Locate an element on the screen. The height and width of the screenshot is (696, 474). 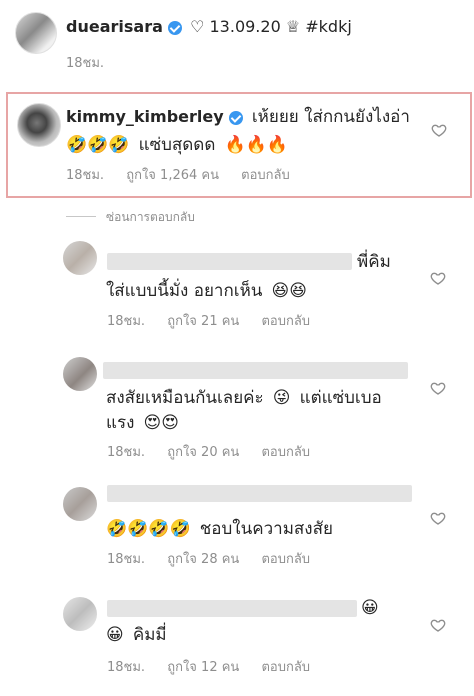
post-caption-line: duearisara ♡ 13.09.20 ♕ #kdkj is located at coordinates (209, 26).